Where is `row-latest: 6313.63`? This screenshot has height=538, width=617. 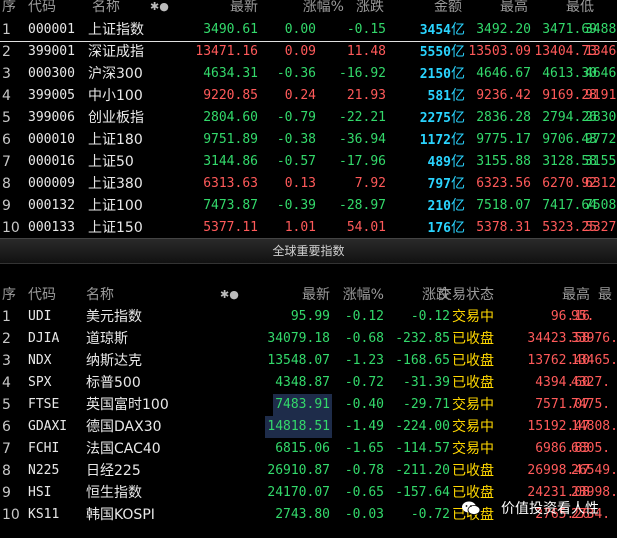 row-latest: 6313.63 is located at coordinates (230, 183).